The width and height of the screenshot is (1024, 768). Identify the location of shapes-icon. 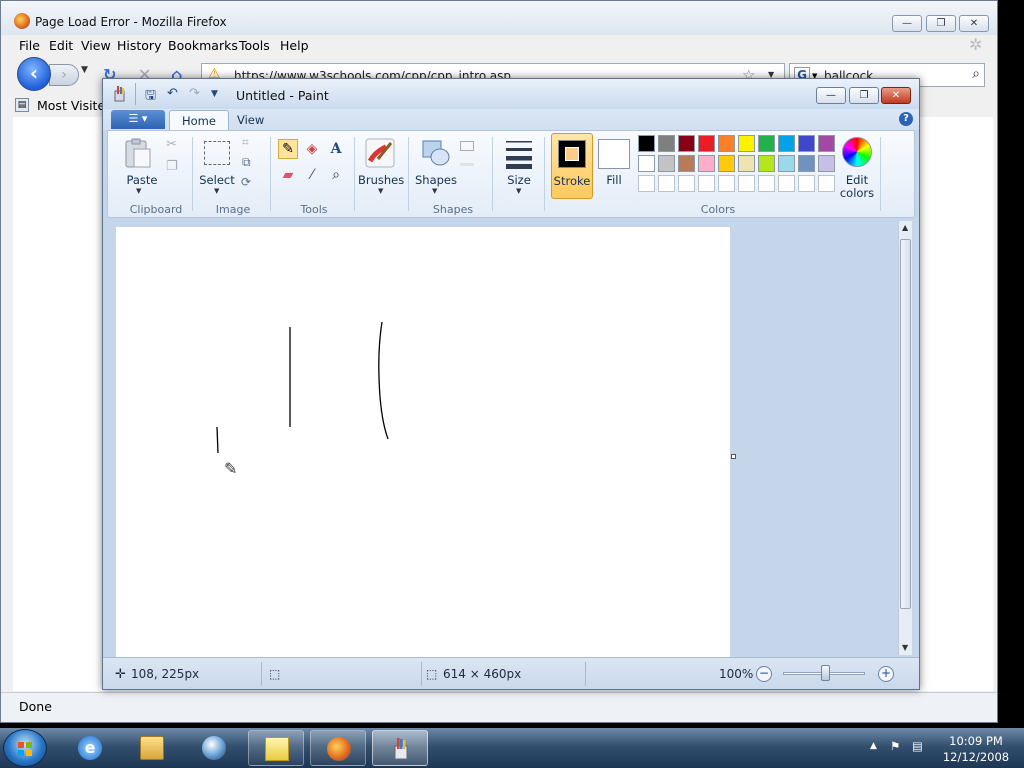
(436, 153).